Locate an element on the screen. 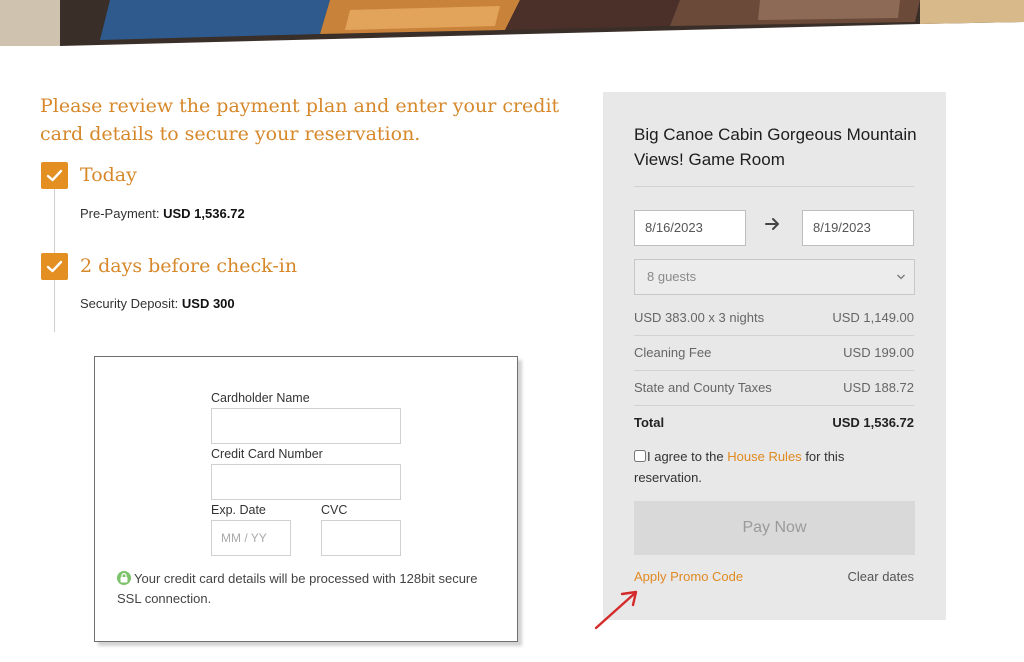 The image size is (1024, 662). price-row-taxes: State and County Taxes USD 188.72 is located at coordinates (774, 387).